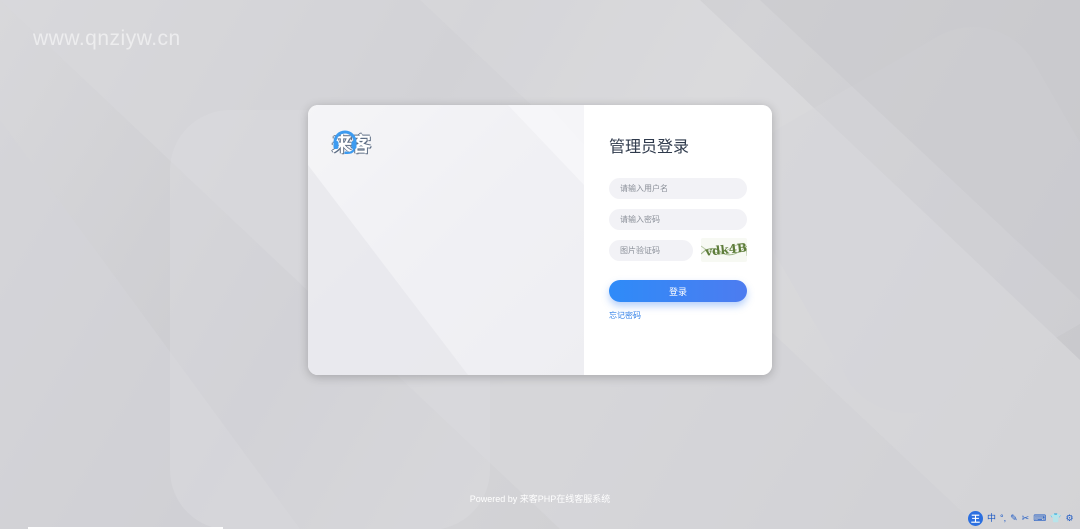 The image size is (1080, 529). What do you see at coordinates (649, 147) in the screenshot?
I see `login-title: 管理员登录` at bounding box center [649, 147].